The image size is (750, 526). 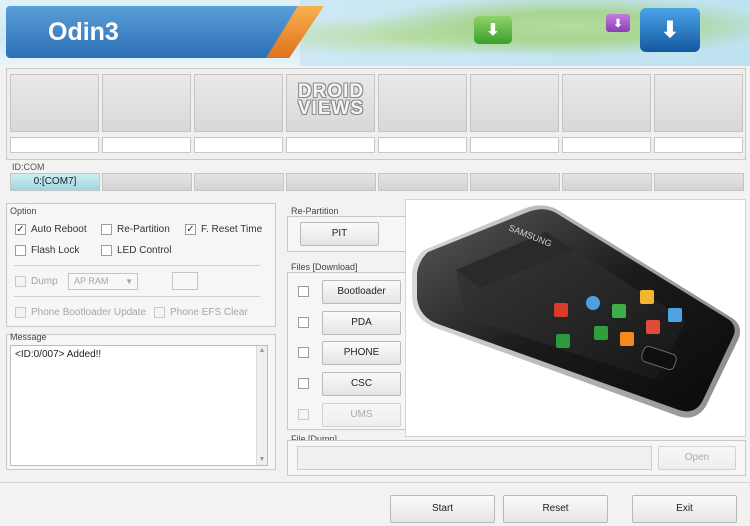 What do you see at coordinates (36, 281) in the screenshot?
I see `dump-checkbox: Dump` at bounding box center [36, 281].